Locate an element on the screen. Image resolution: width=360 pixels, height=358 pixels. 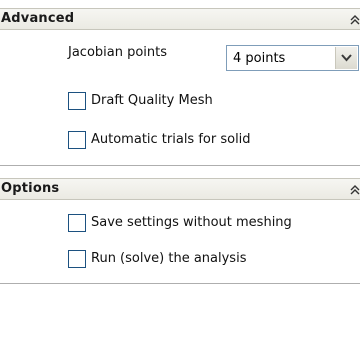
jacobian-points-select: 4 points is located at coordinates (292, 58).